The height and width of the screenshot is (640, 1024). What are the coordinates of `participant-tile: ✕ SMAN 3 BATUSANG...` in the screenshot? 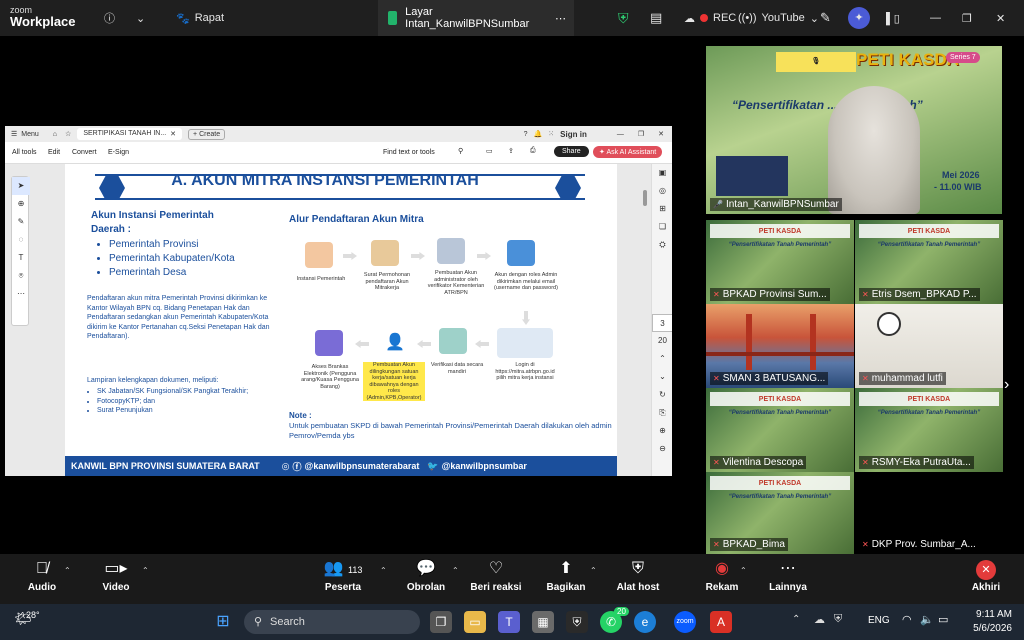 It's located at (780, 346).